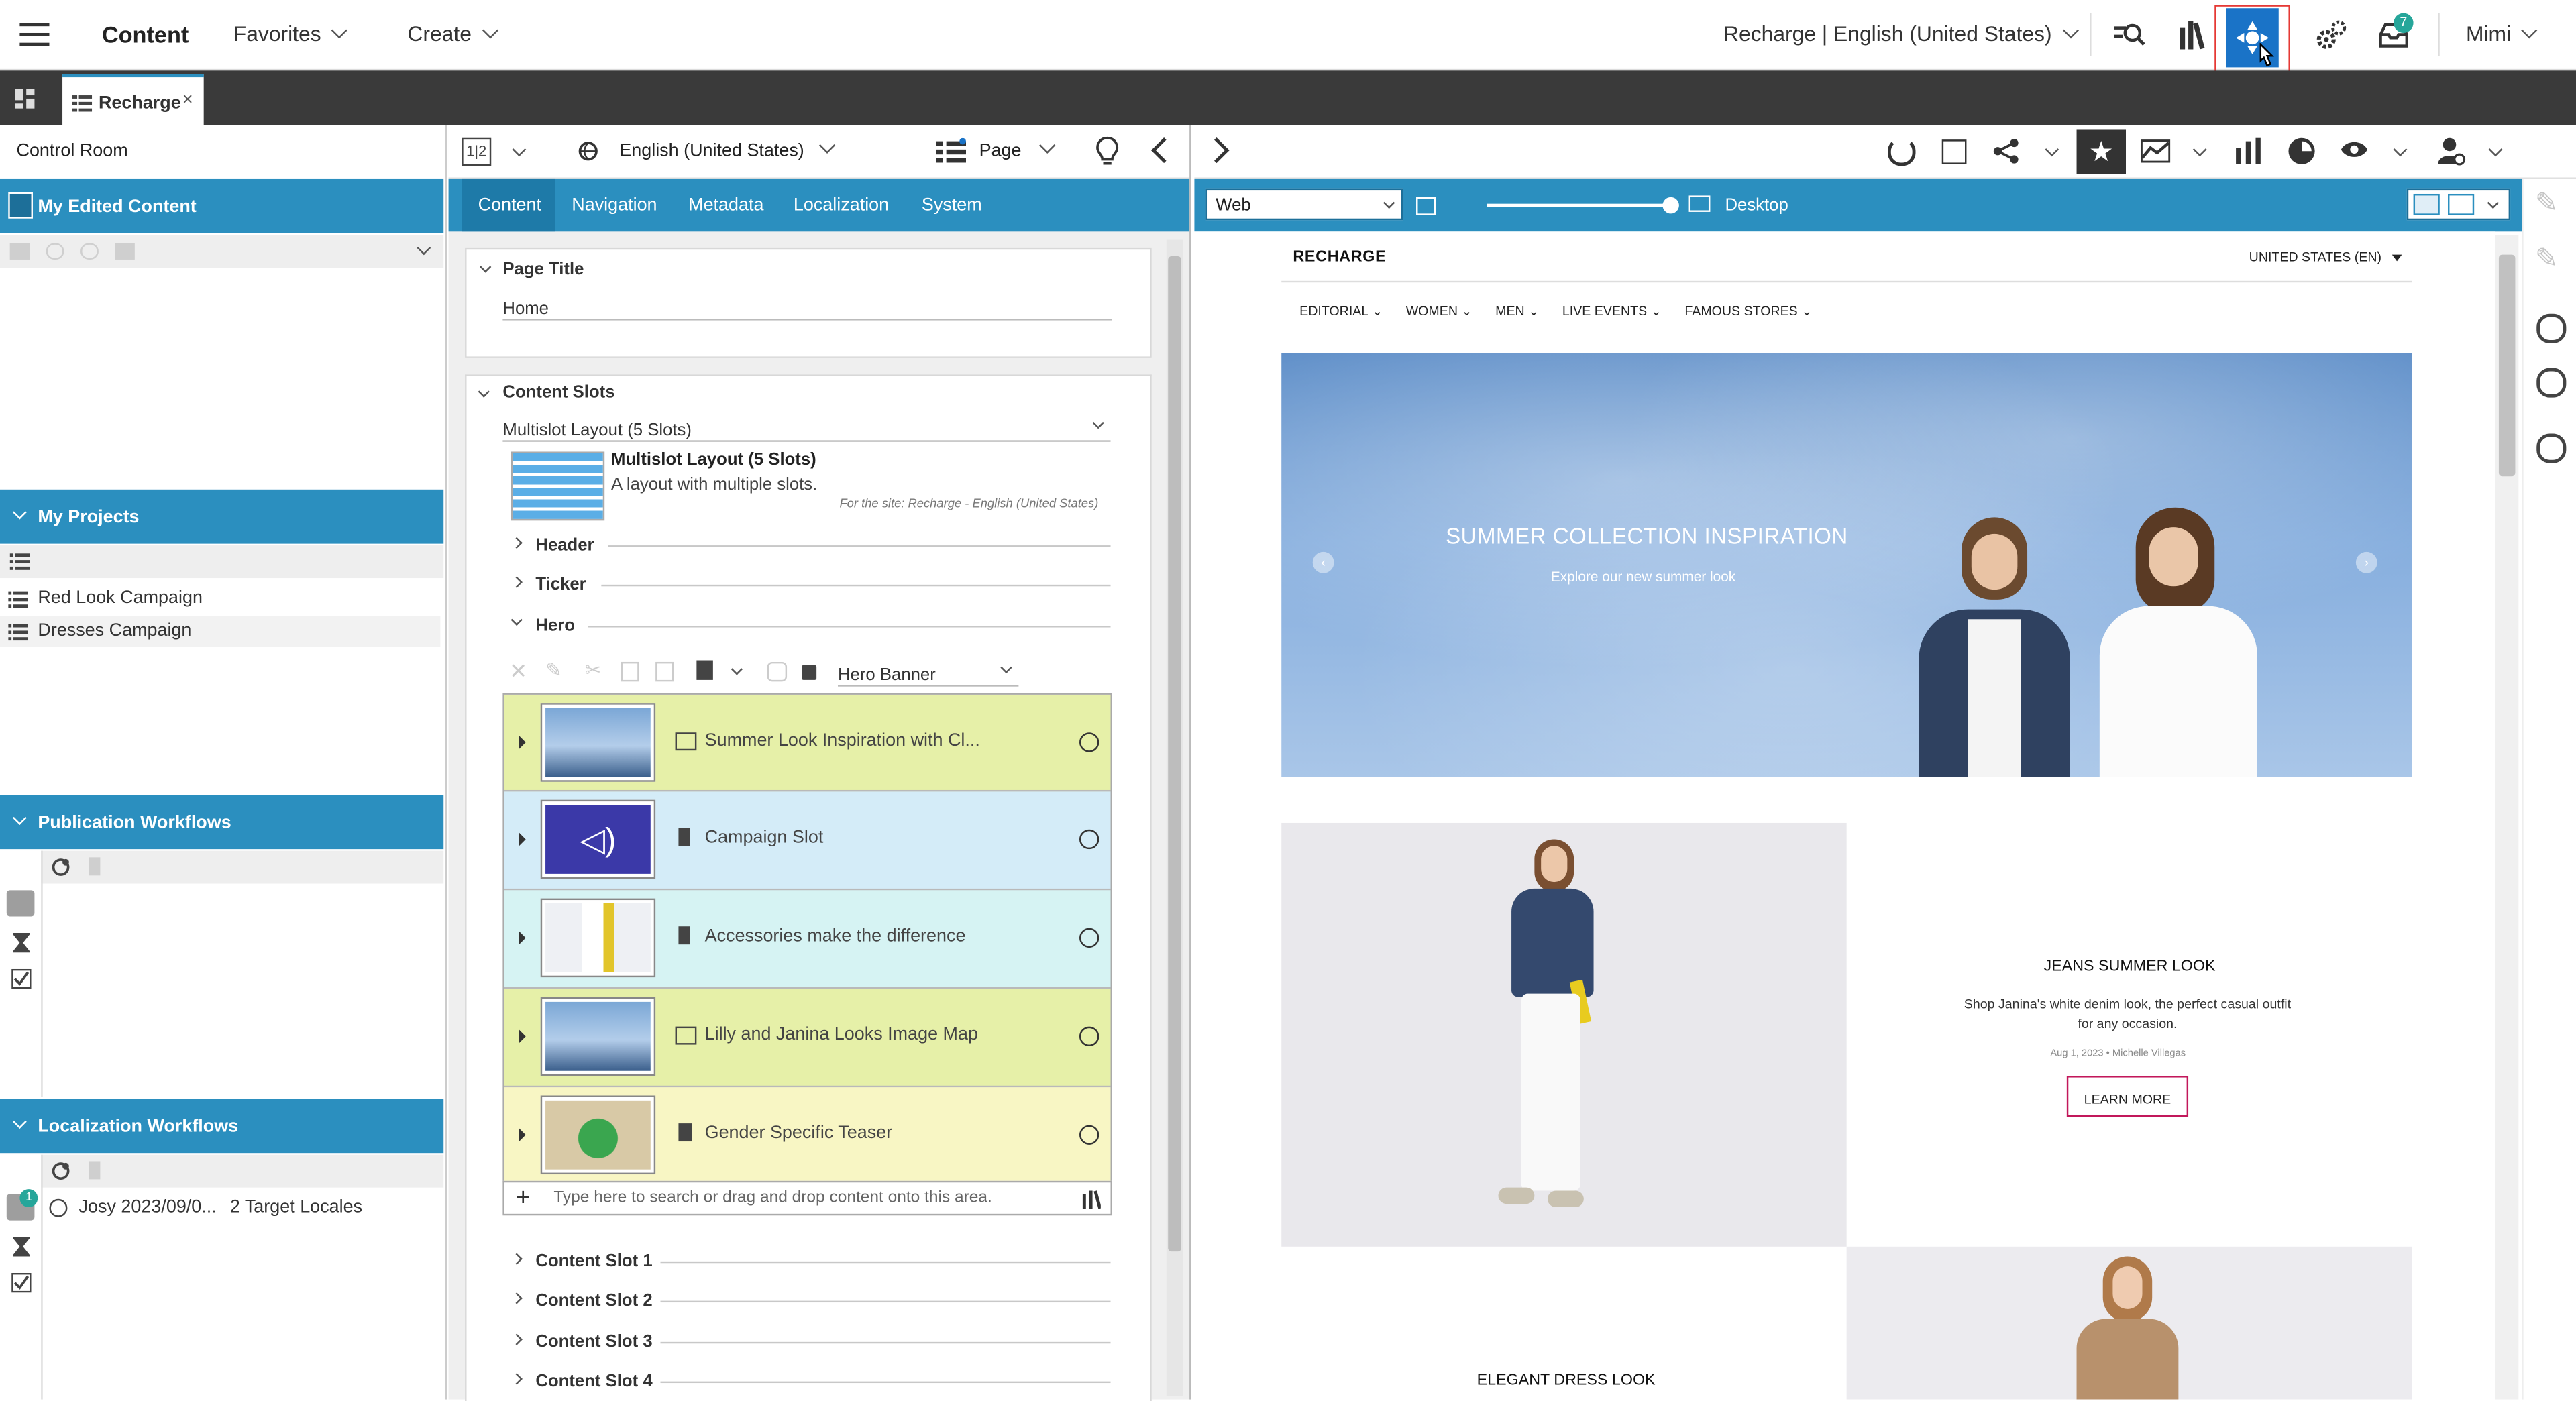 This screenshot has height=1401, width=2576. I want to click on analytics-icon, so click(2156, 151).